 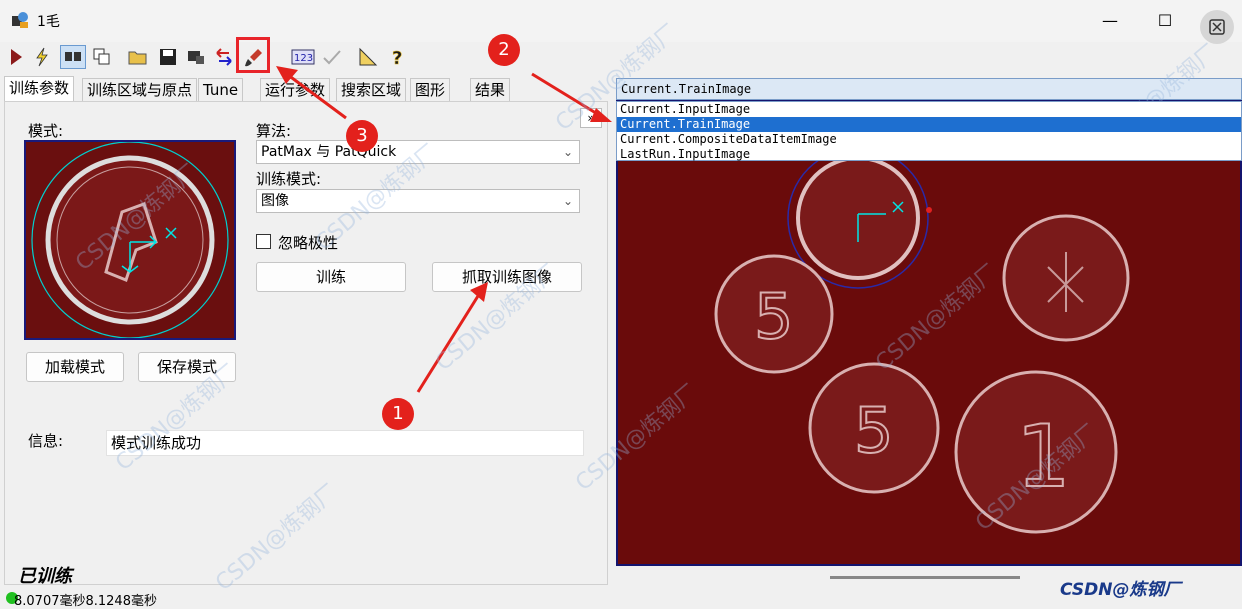 I want to click on numeric-icon: 123, so click(x=303, y=57).